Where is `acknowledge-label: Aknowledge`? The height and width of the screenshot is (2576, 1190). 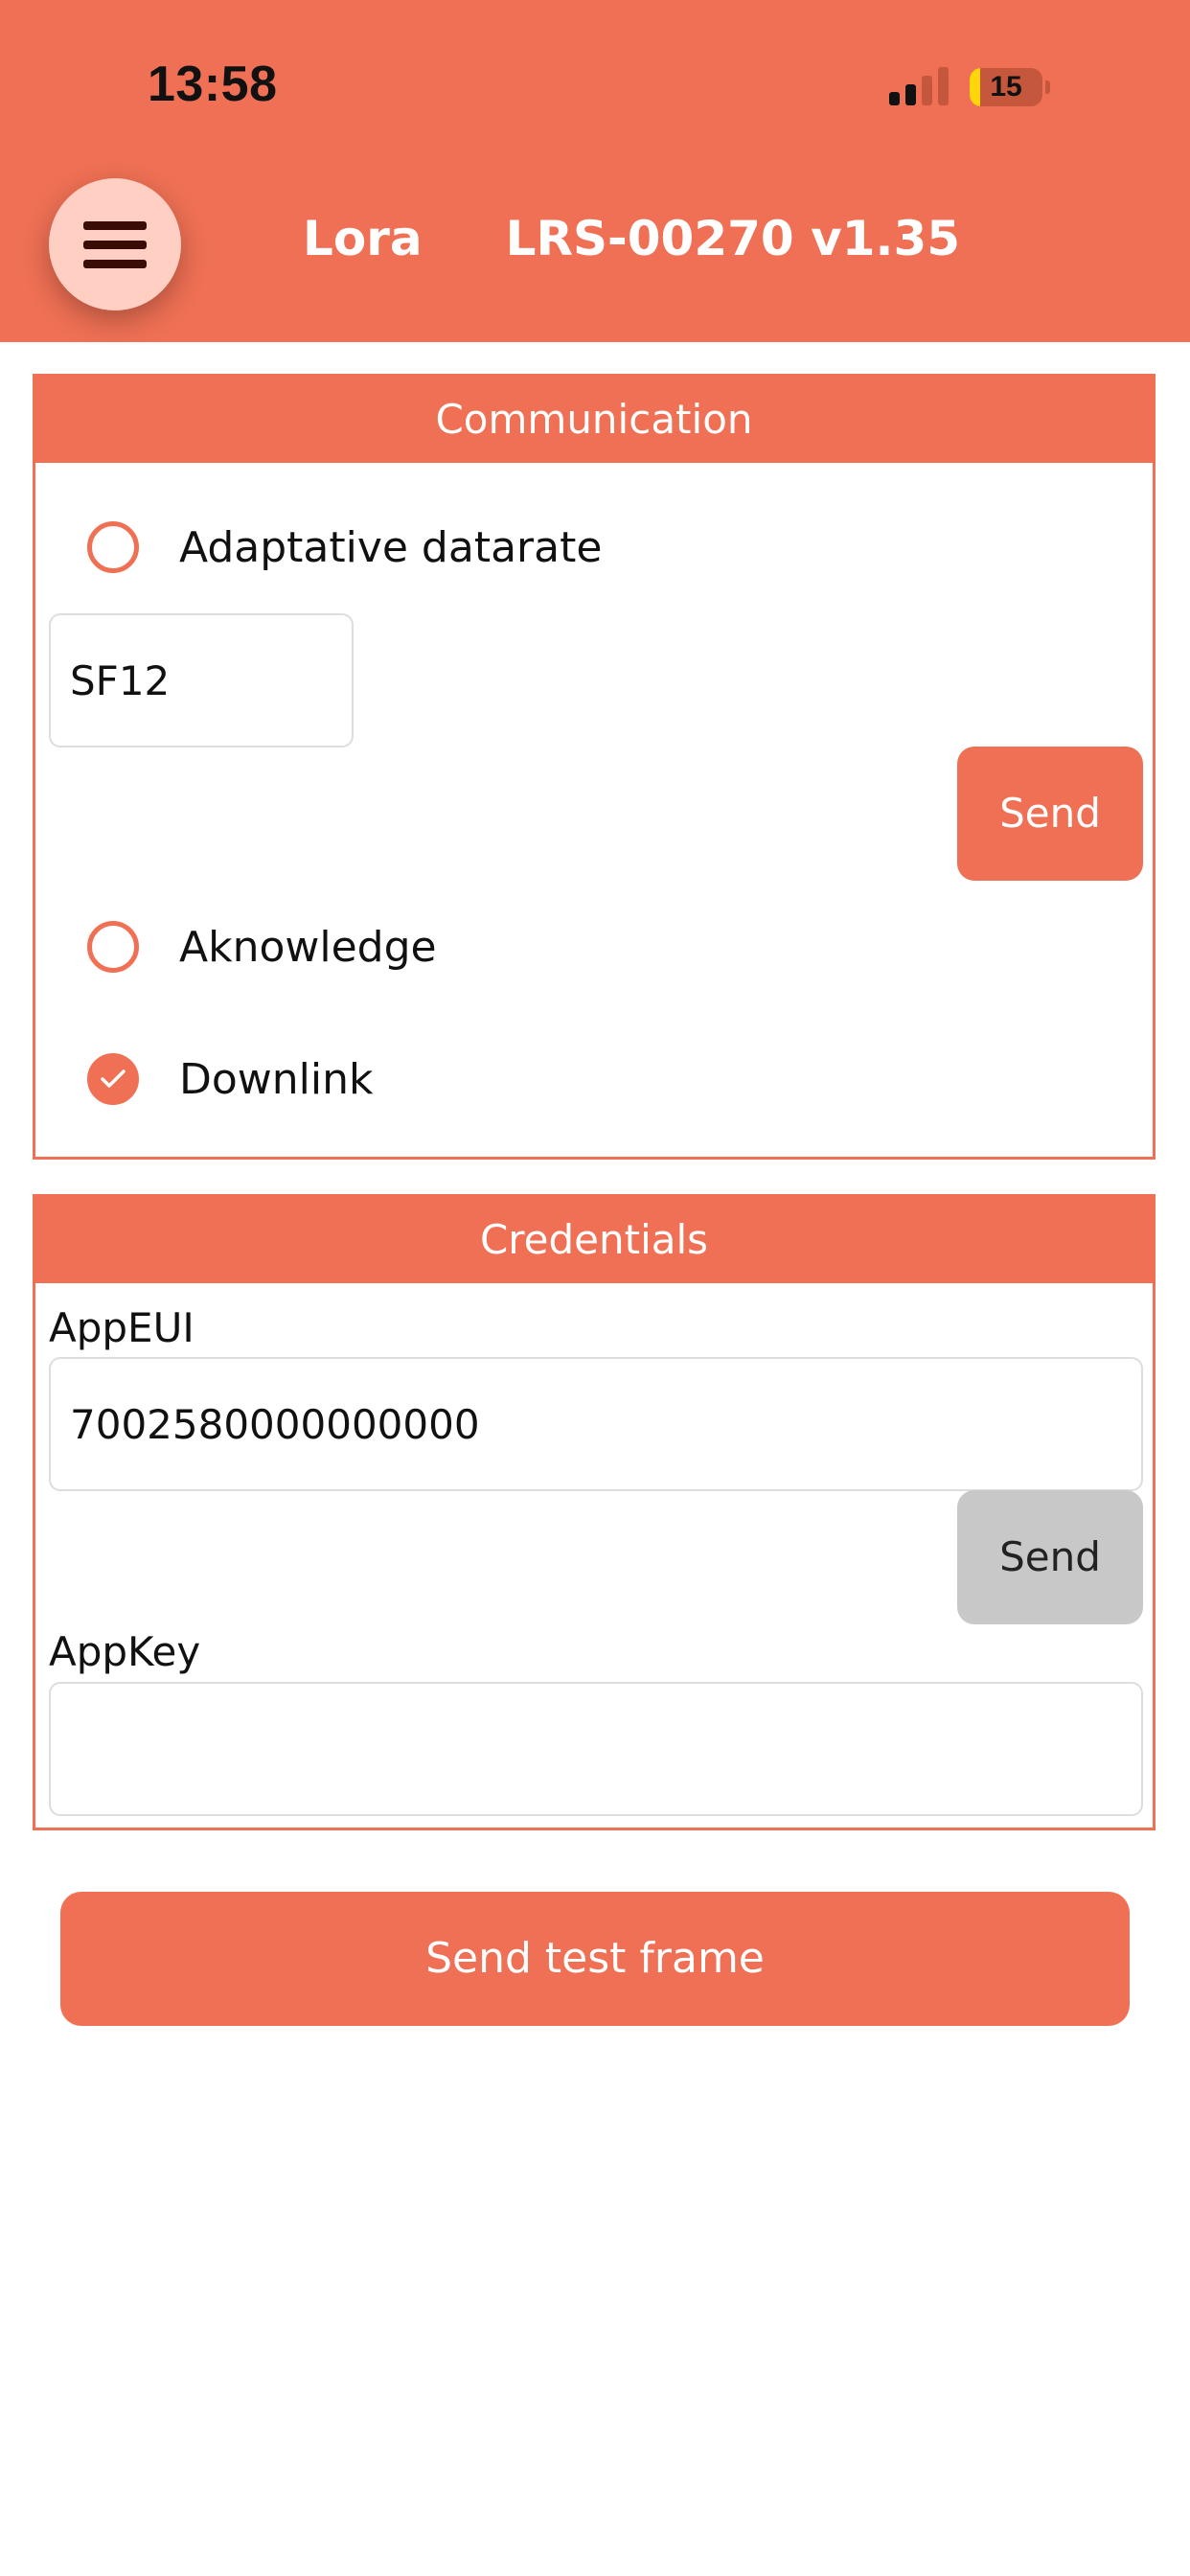
acknowledge-label: Aknowledge is located at coordinates (308, 947).